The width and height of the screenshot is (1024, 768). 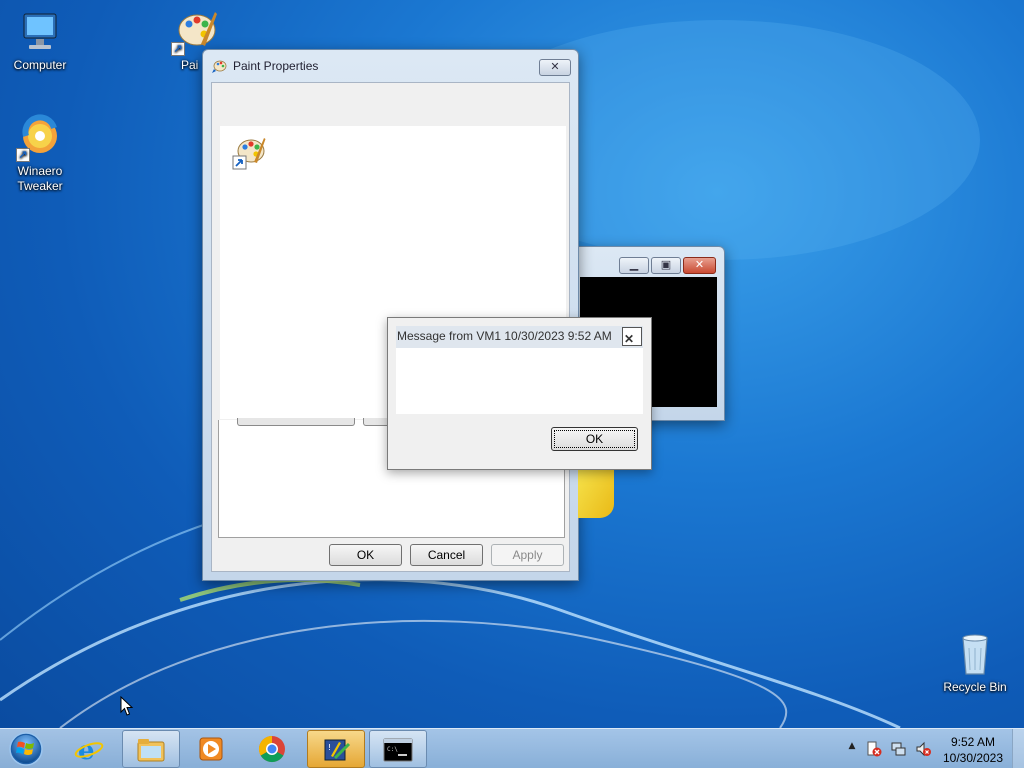 I want to click on command-prompt-icon: C:\, so click(x=398, y=750).